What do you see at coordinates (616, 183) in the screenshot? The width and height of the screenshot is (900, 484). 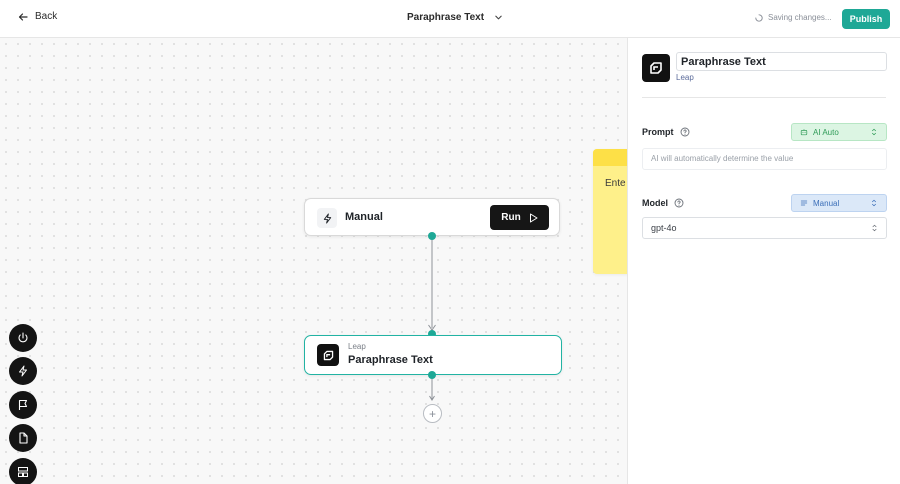 I see `sticky-note-text: Ente sele then the t` at bounding box center [616, 183].